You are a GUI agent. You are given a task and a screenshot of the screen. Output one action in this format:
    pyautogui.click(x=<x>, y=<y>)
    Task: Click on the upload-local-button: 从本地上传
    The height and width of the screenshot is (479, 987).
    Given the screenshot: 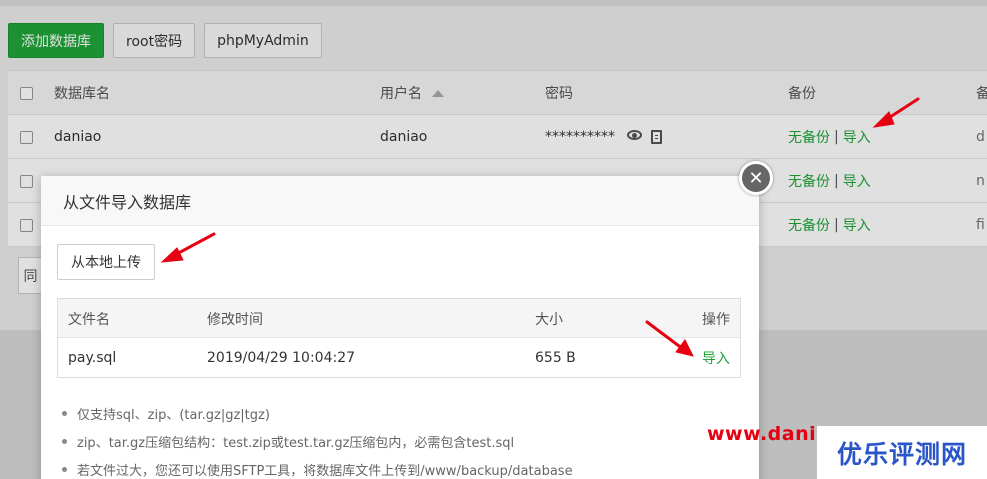 What is the action you would take?
    pyautogui.click(x=106, y=262)
    